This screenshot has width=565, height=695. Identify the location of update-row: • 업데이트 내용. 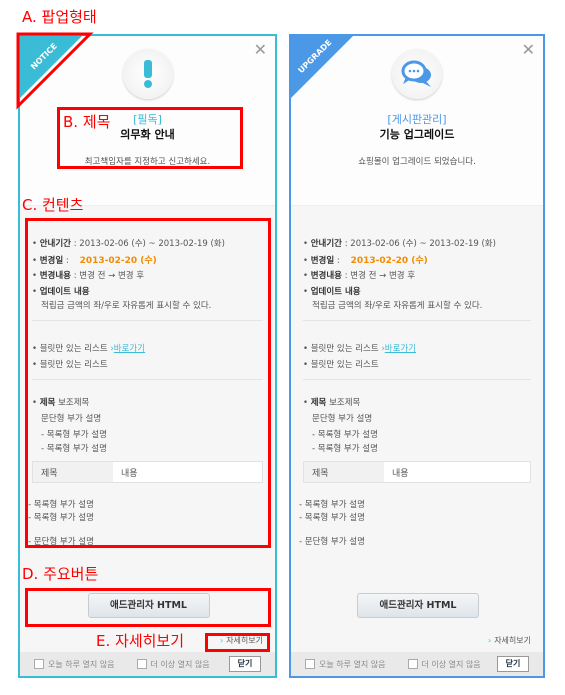
(332, 292).